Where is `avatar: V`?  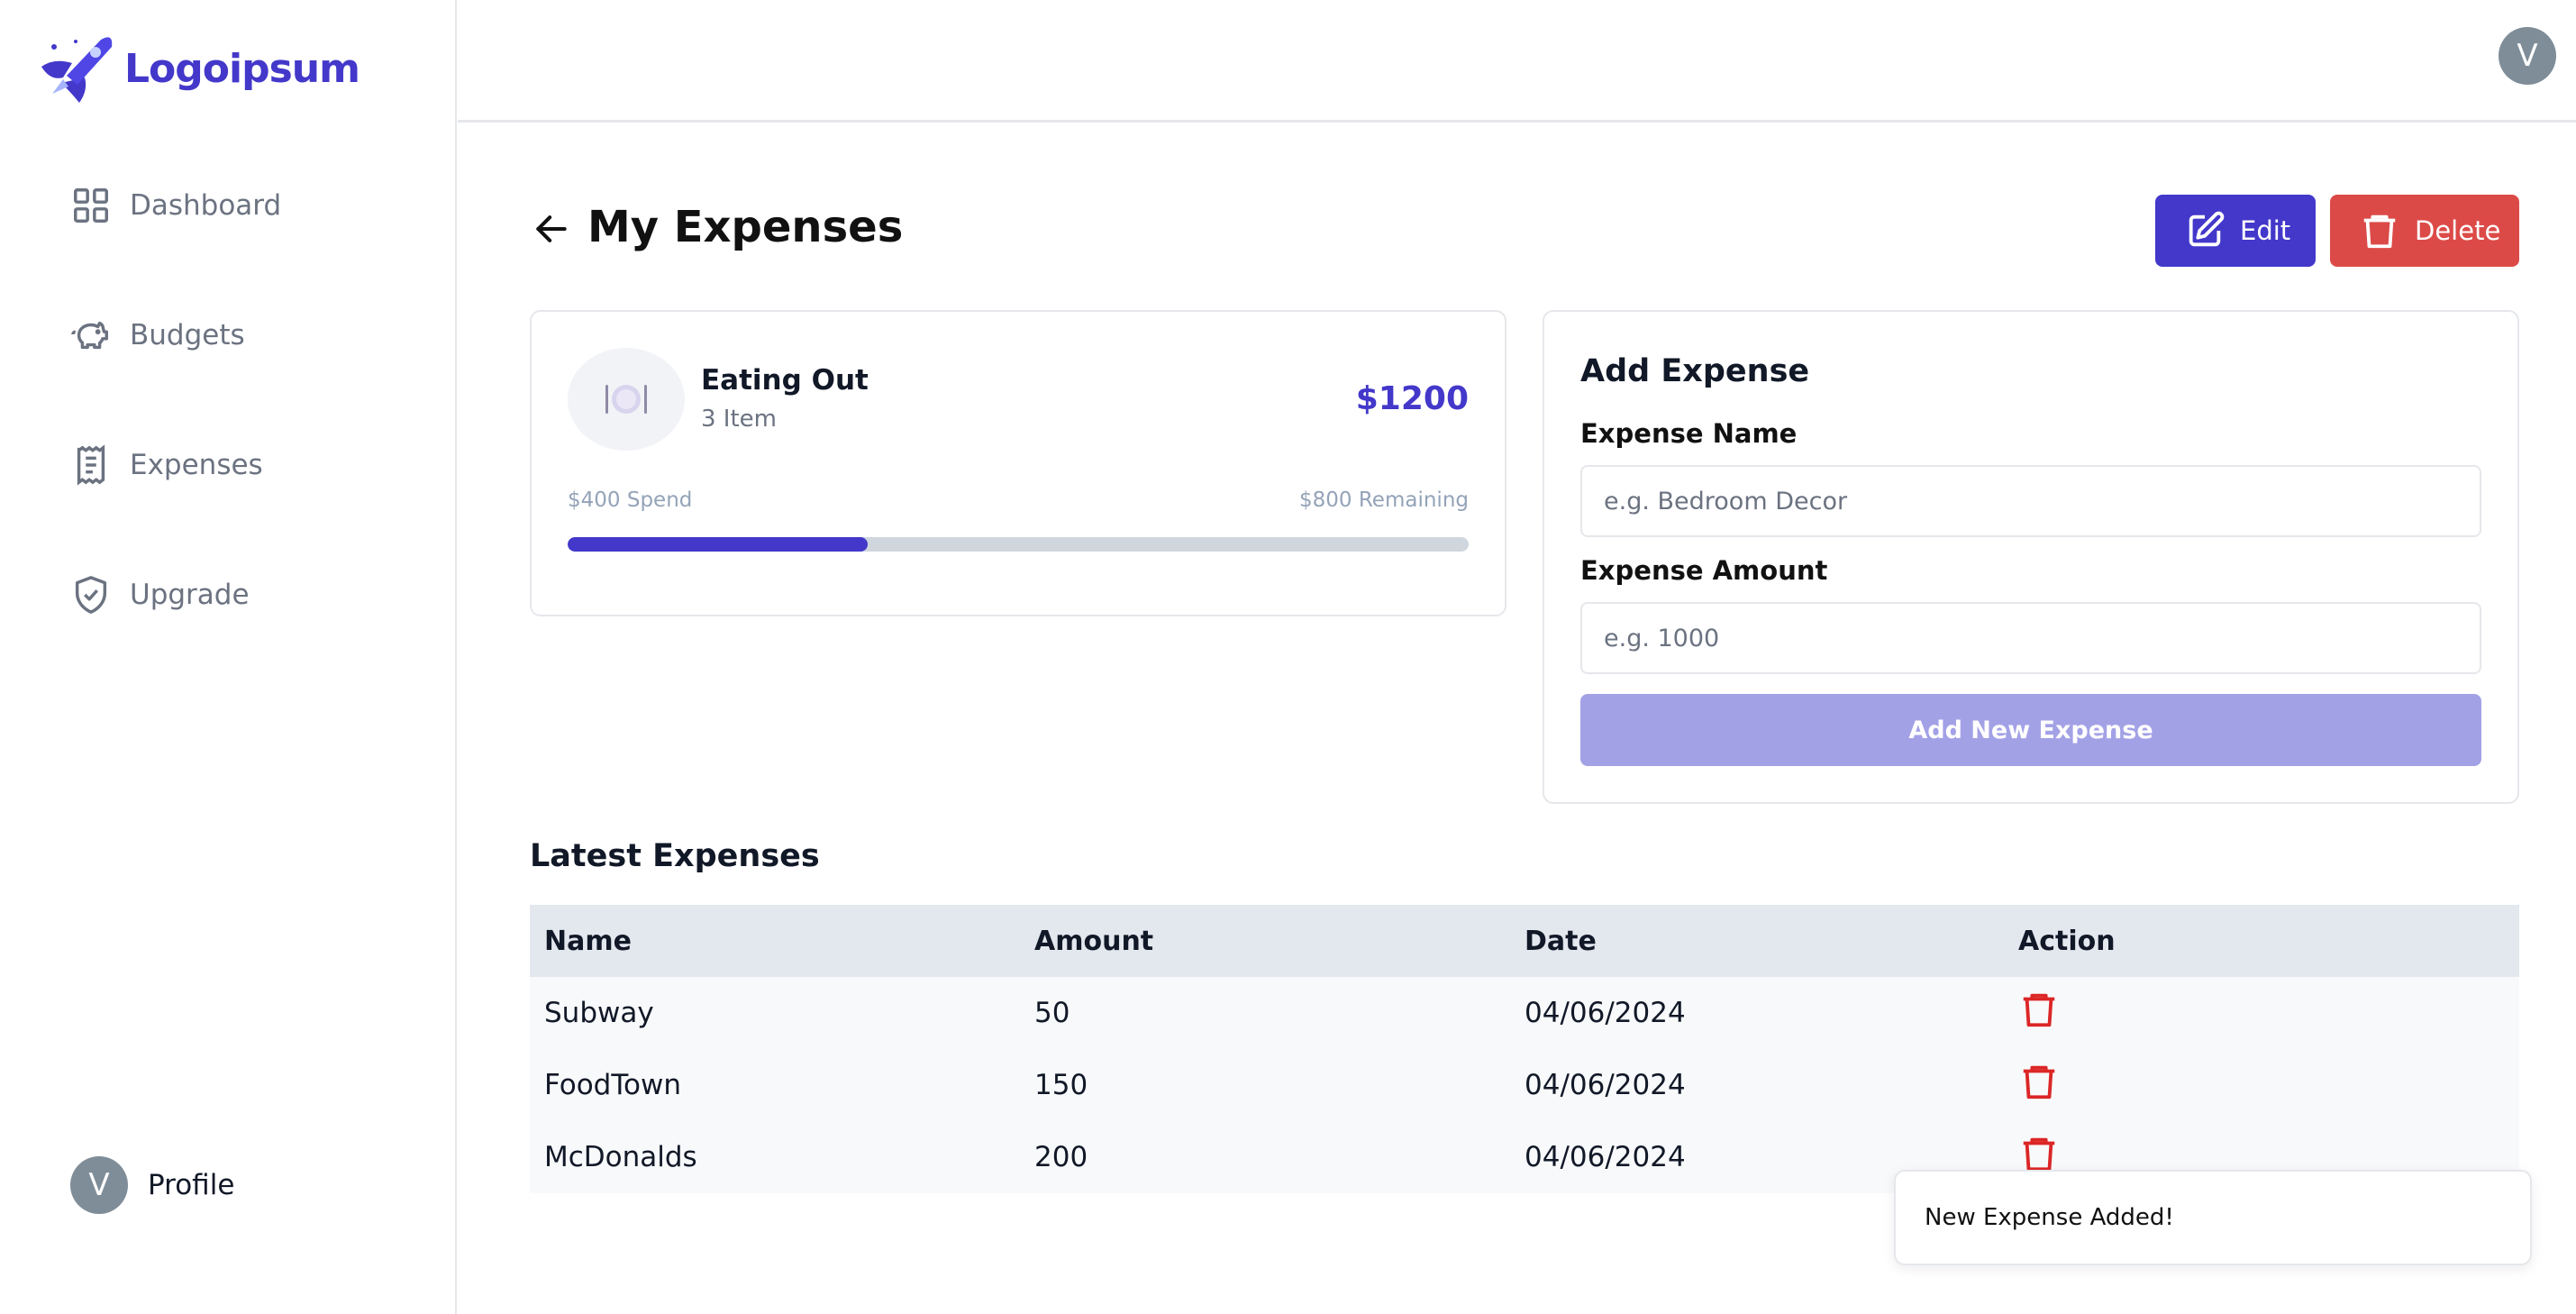
avatar: V is located at coordinates (99, 1185).